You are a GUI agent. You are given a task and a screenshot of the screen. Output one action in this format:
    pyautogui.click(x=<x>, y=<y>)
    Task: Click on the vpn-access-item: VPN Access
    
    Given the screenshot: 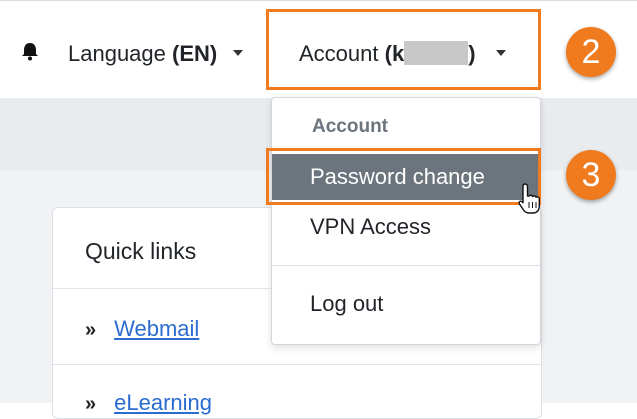 What is the action you would take?
    pyautogui.click(x=406, y=227)
    